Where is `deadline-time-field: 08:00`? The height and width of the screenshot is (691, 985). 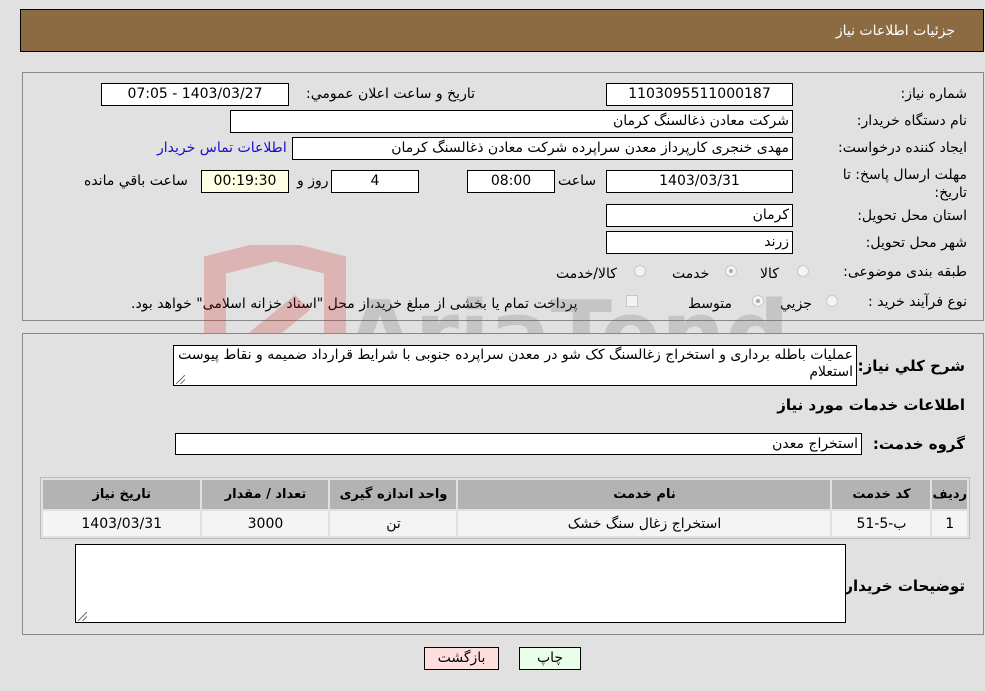 deadline-time-field: 08:00 is located at coordinates (511, 181).